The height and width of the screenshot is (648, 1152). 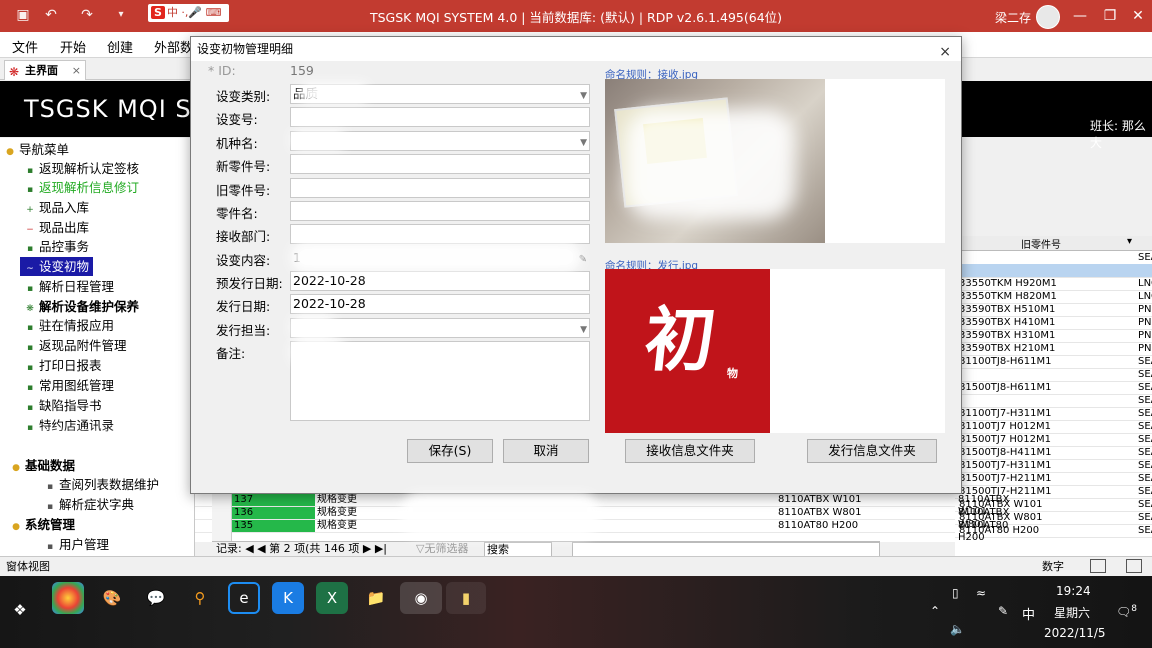 I want to click on restore-button: ❐, so click(x=1110, y=16).